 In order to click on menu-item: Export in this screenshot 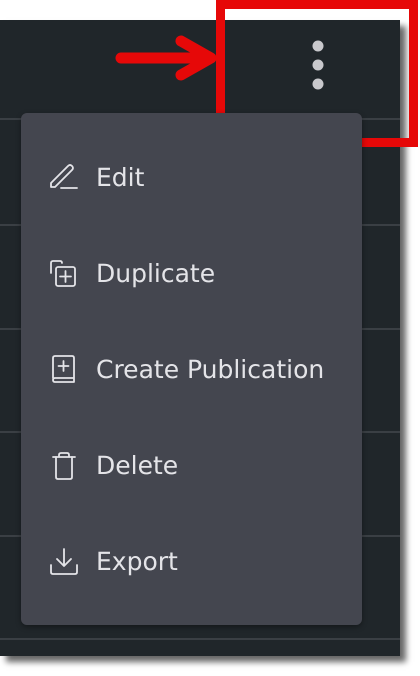, I will do `click(191, 562)`.